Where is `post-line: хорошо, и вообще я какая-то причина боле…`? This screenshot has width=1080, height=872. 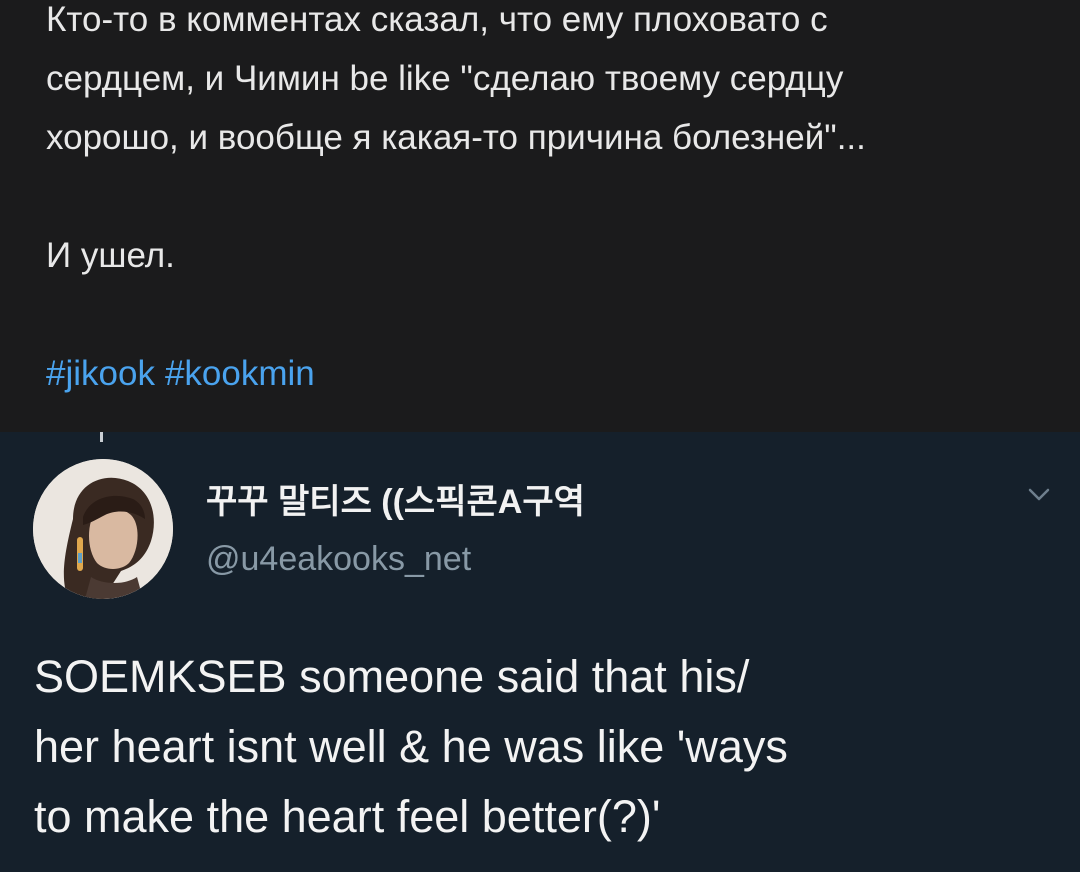
post-line: хорошо, и вообще я какая-то причина боле… is located at coordinates (456, 137).